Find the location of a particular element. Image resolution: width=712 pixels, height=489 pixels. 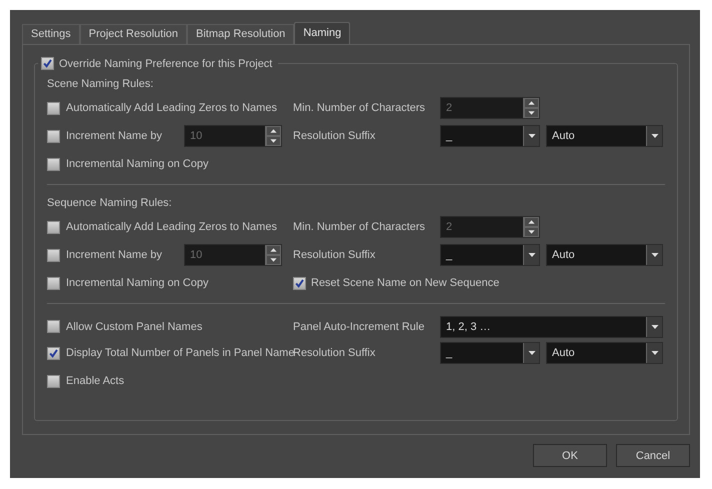

tab: Settings is located at coordinates (51, 34).